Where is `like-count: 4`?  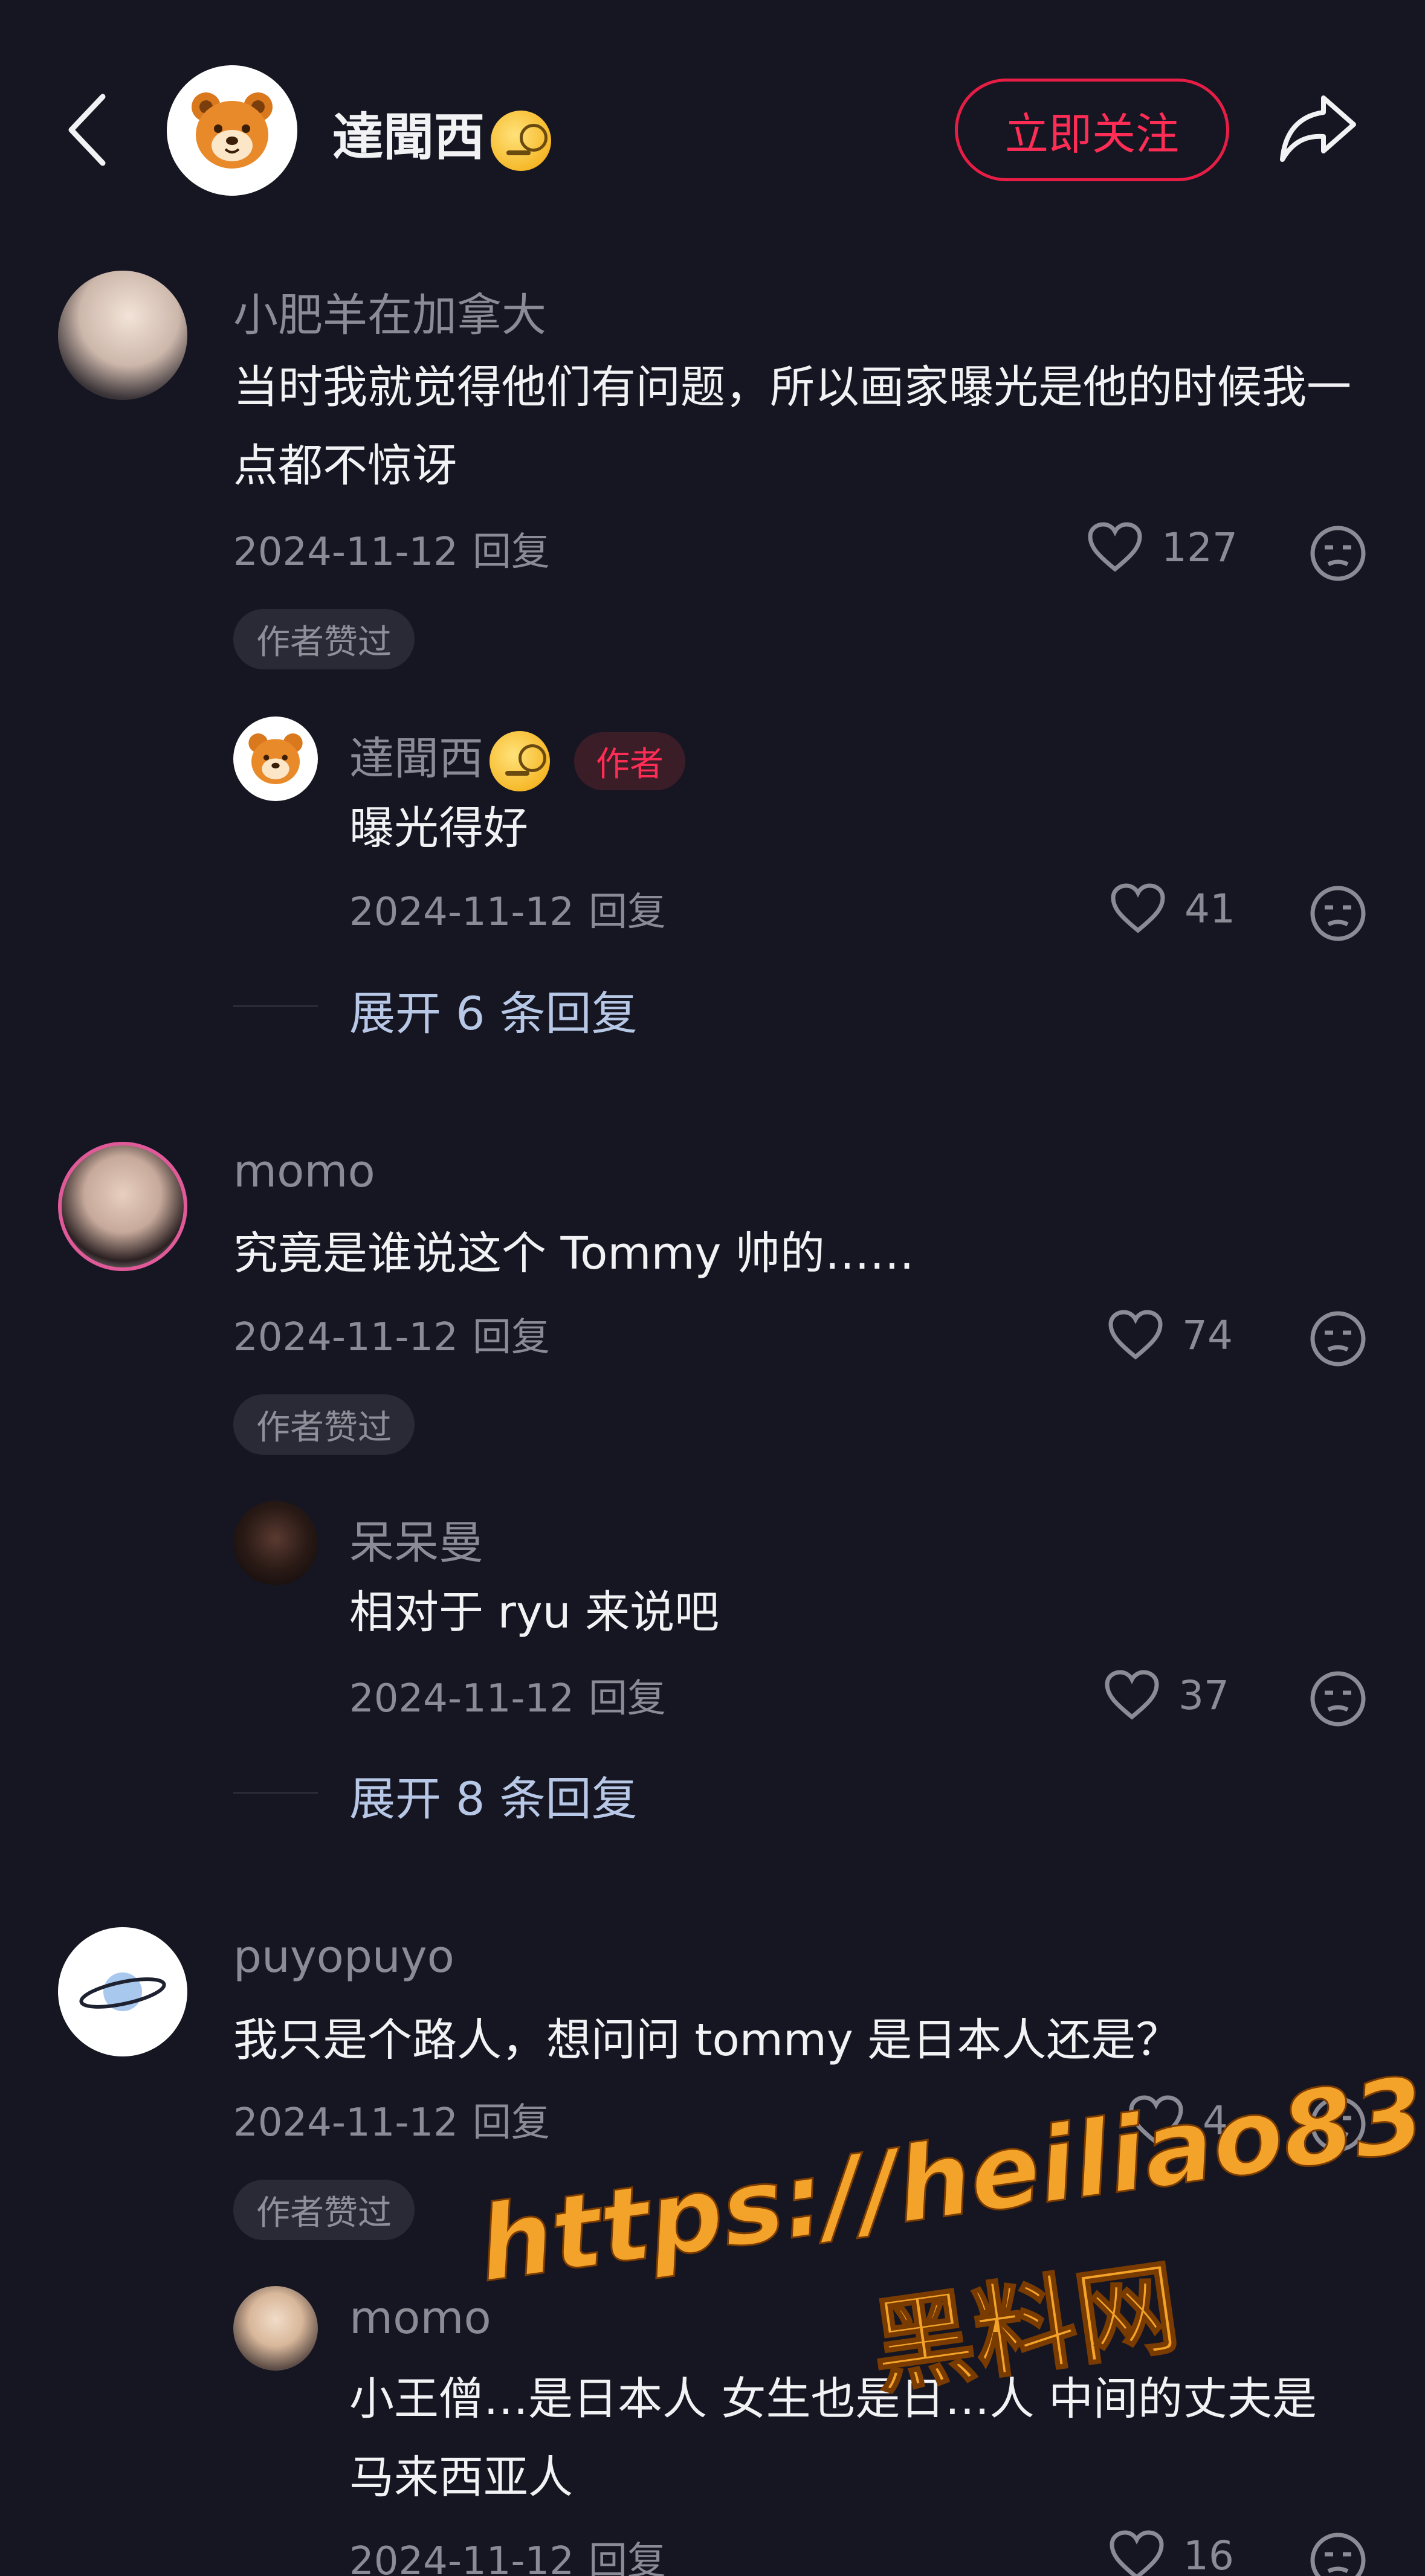
like-count: 4 is located at coordinates (1215, 2120).